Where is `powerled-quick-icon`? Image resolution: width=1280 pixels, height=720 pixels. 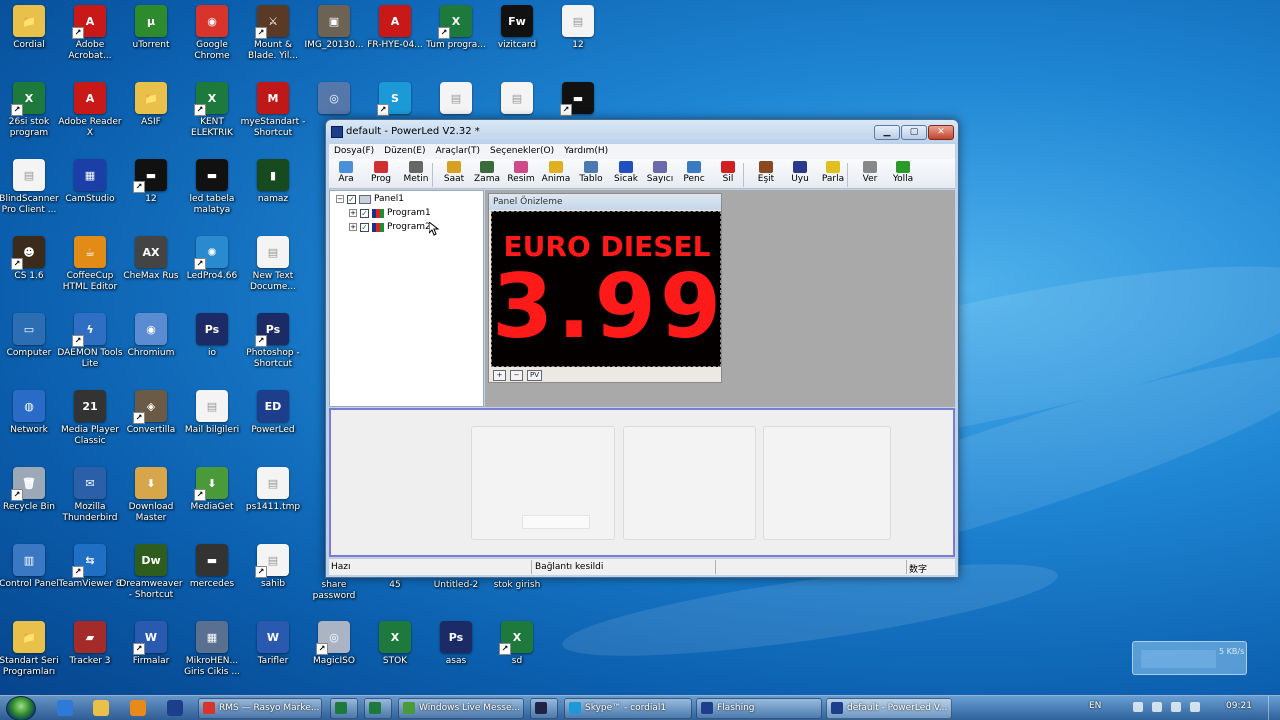 powerled-quick-icon is located at coordinates (175, 708).